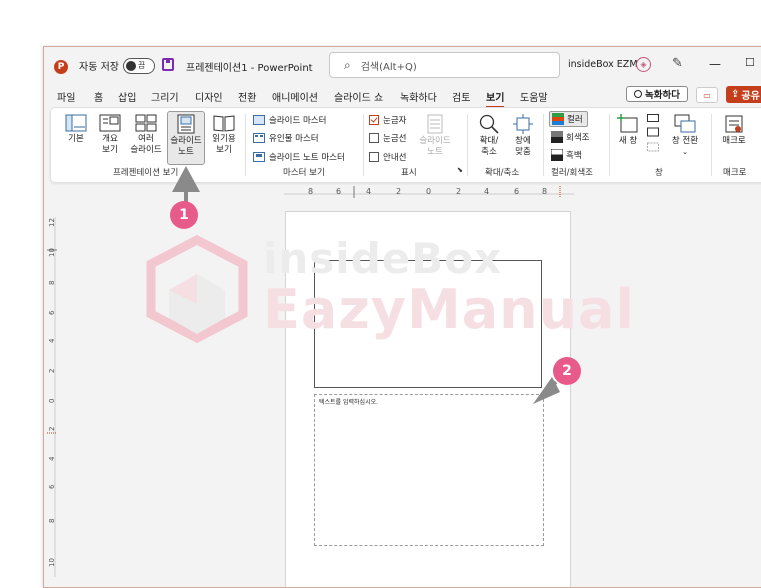 This screenshot has width=761, height=588. What do you see at coordinates (247, 96) in the screenshot?
I see `tab-transitions: 전환` at bounding box center [247, 96].